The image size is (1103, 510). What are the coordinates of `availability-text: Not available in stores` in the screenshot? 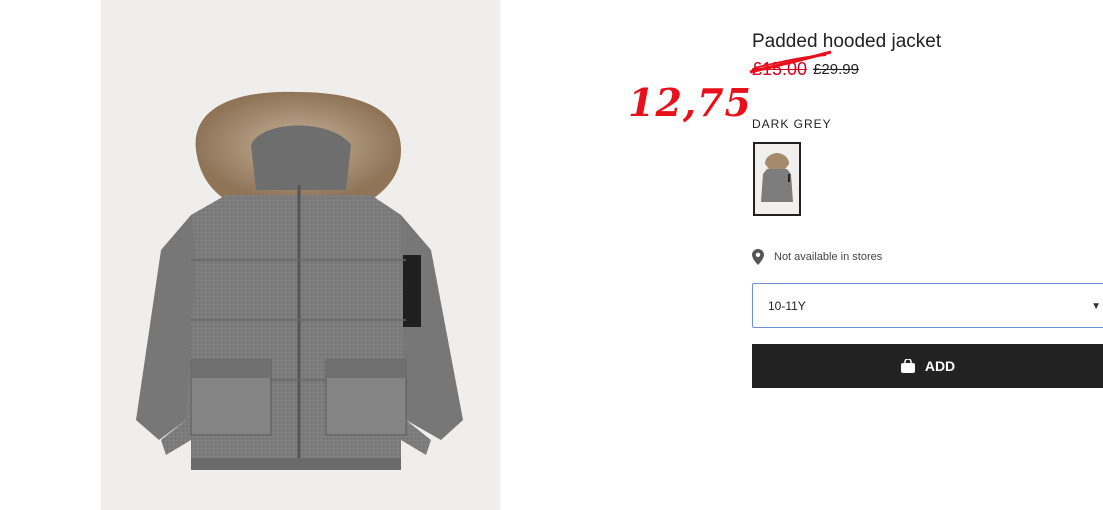 It's located at (828, 257).